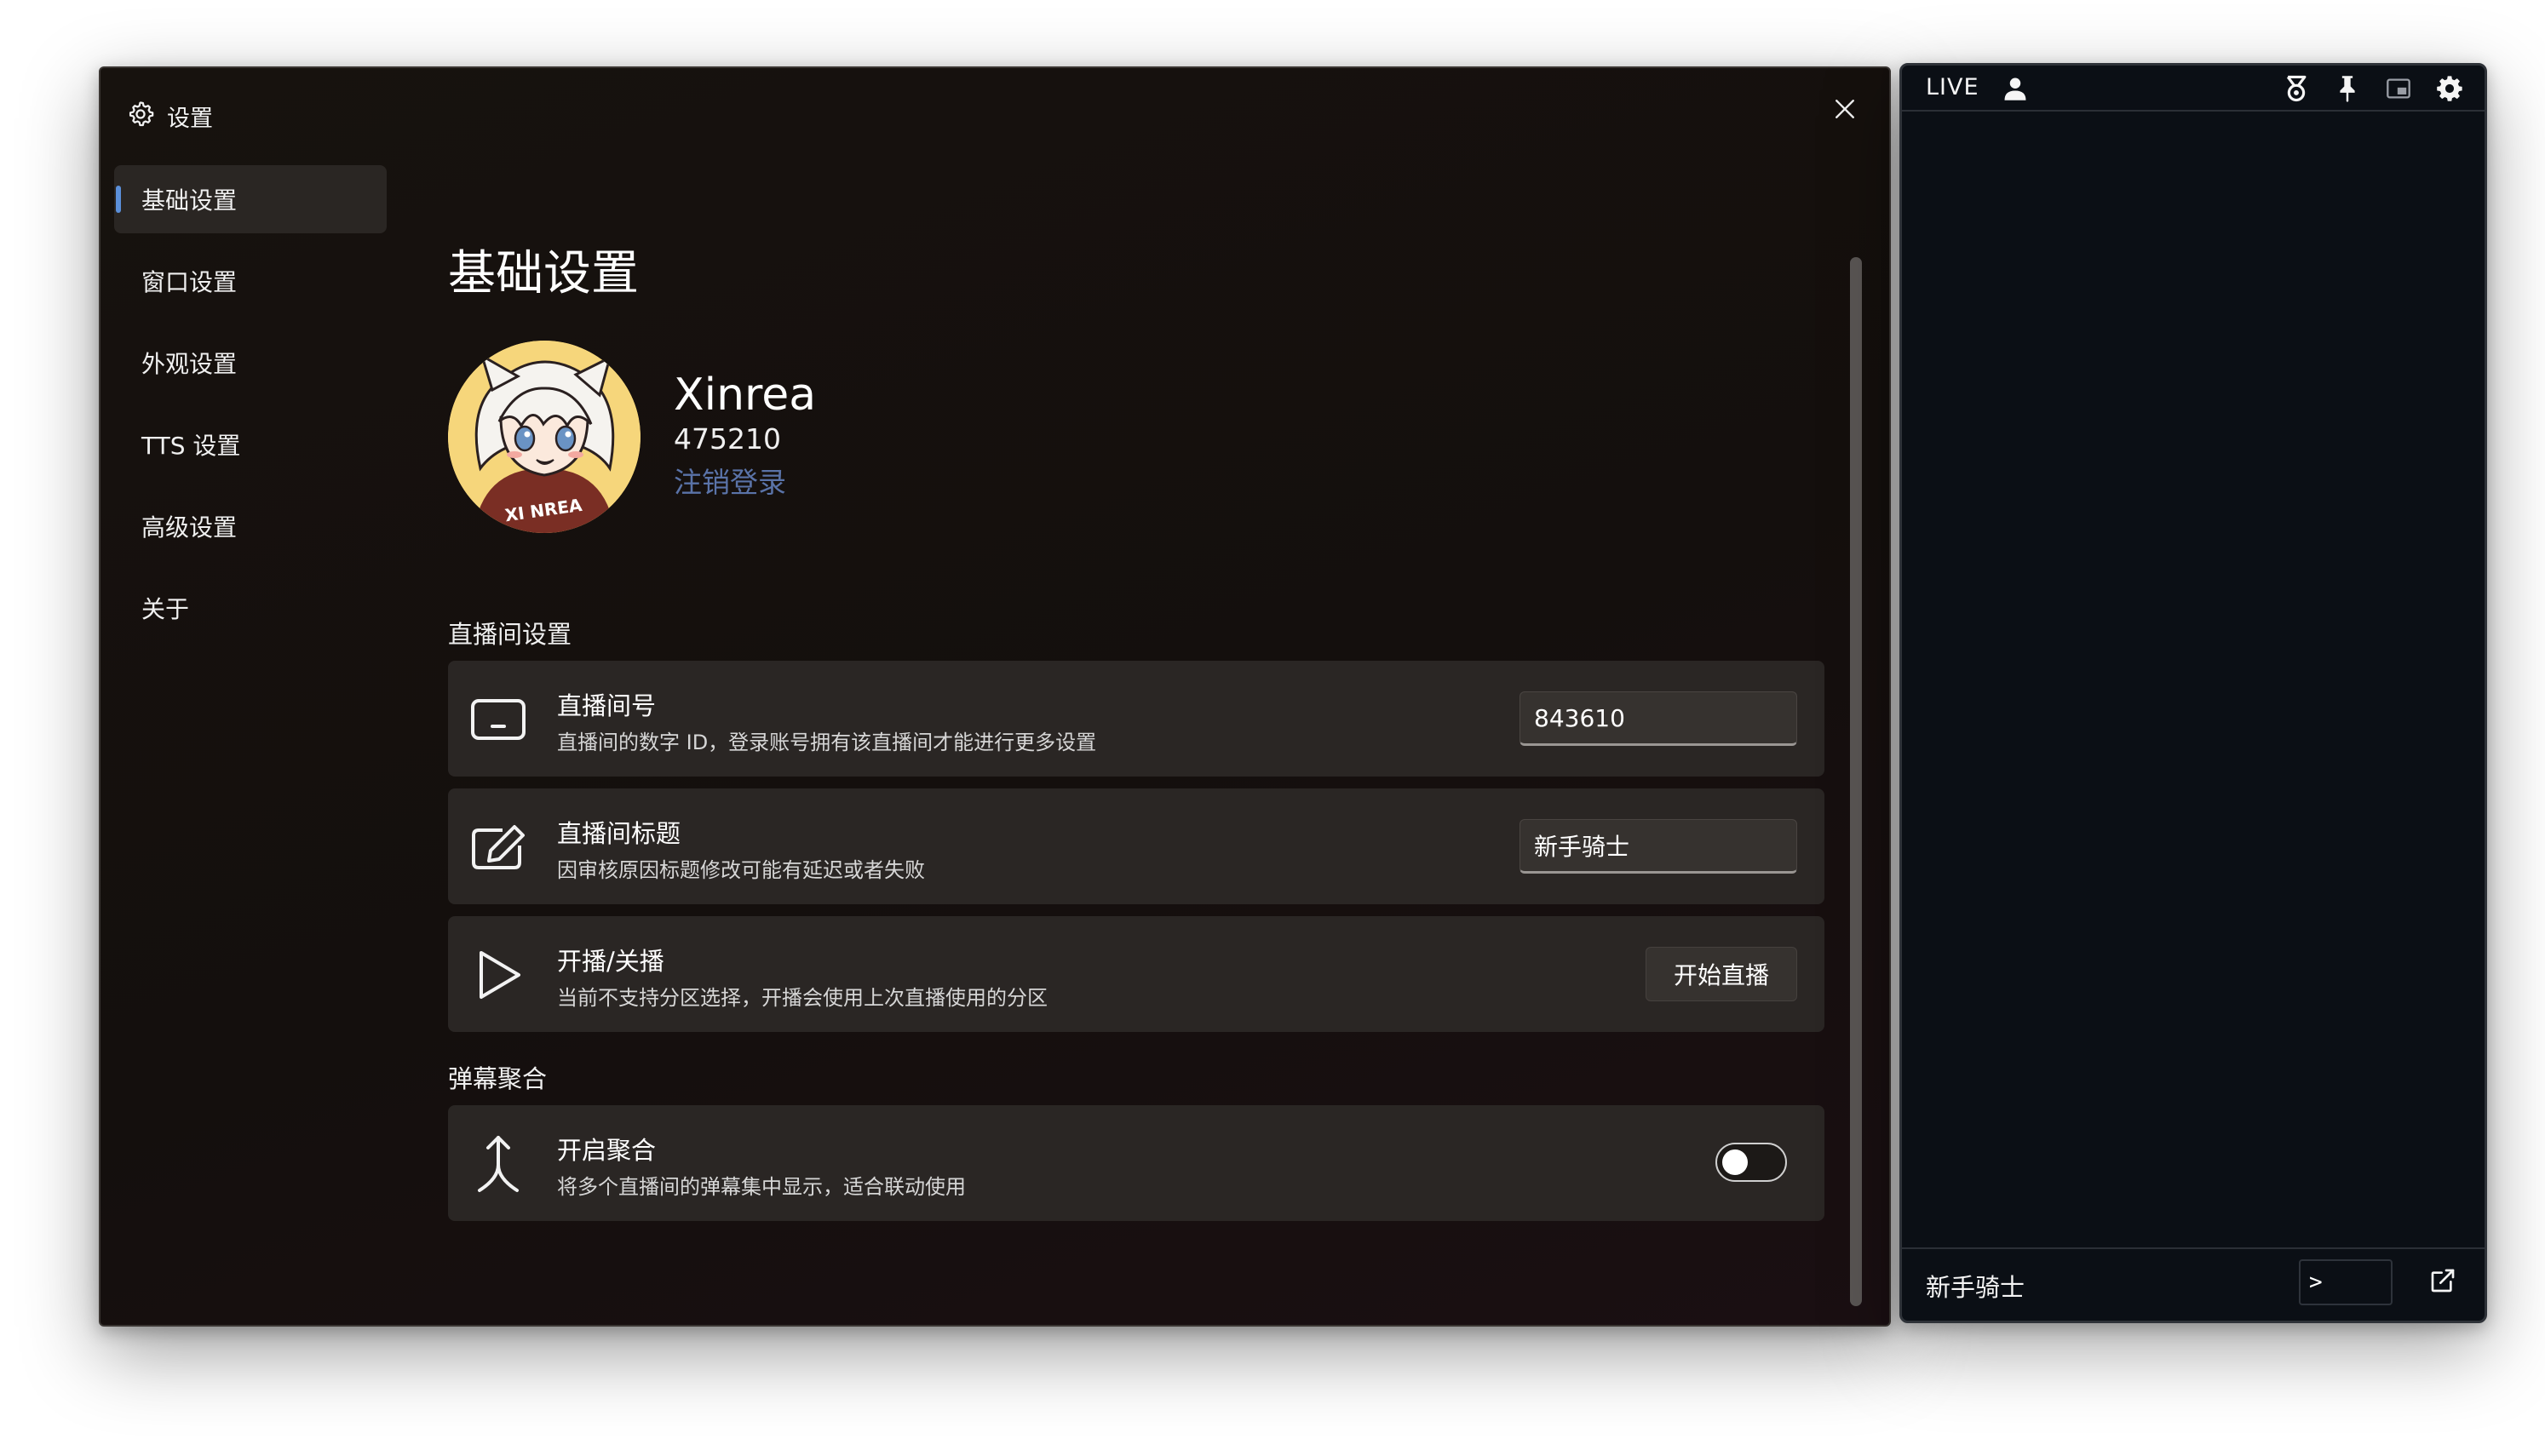 Image resolution: width=2545 pixels, height=1456 pixels. Describe the element at coordinates (607, 1150) in the screenshot. I see `card-title: 开启聚合` at that location.